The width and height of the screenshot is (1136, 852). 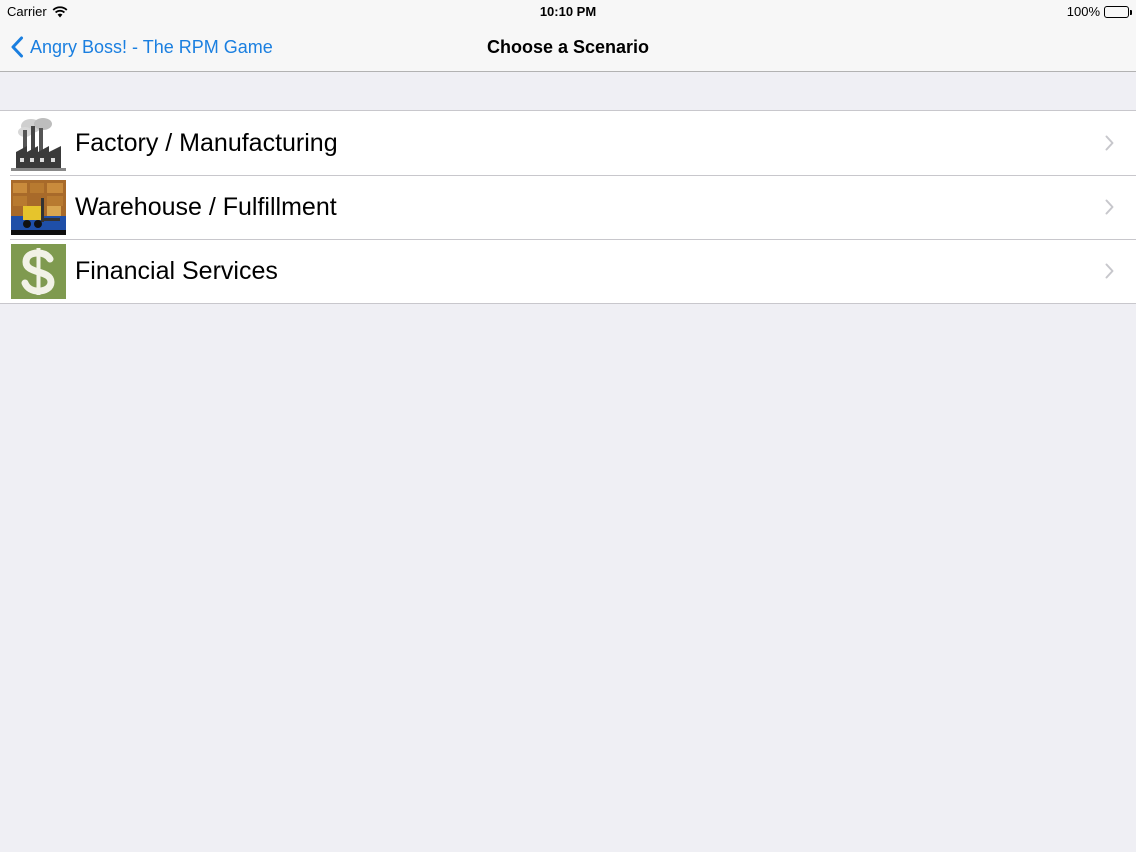 I want to click on battery-indicator: 100%, so click(x=1099, y=11).